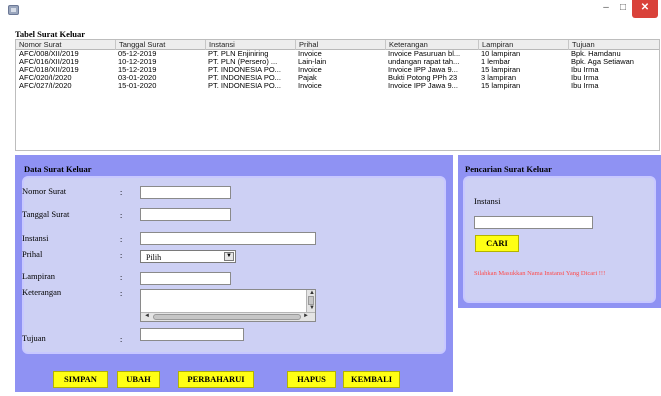 The image size is (661, 396). Describe the element at coordinates (312, 308) in the screenshot. I see `scroll-down-icon: ▼` at that location.